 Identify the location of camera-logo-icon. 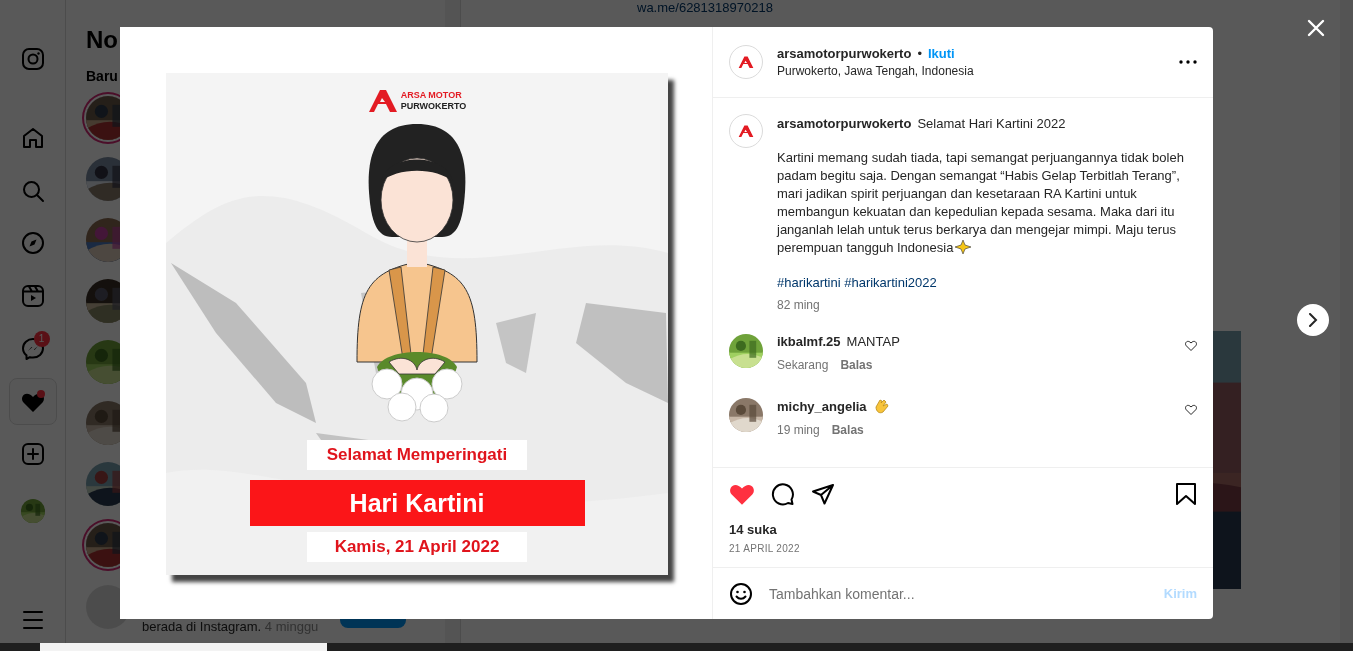
(32, 59).